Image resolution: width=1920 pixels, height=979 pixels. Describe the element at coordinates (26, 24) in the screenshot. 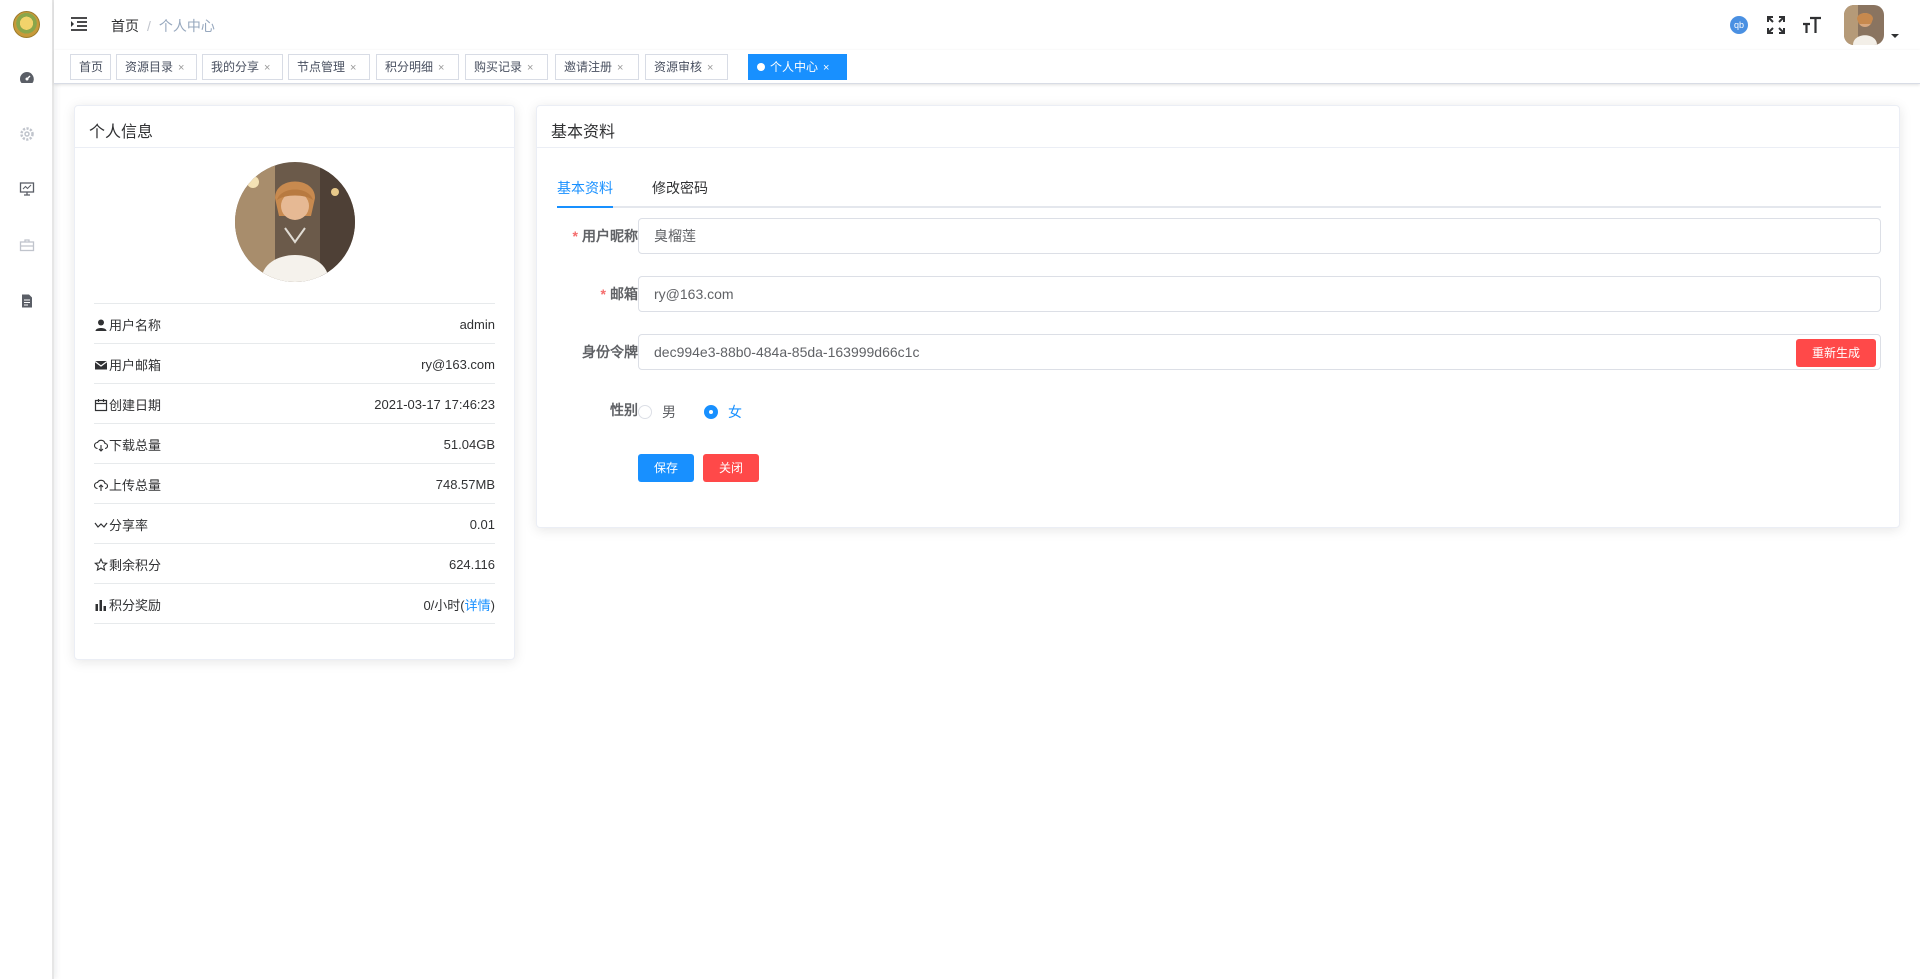

I see `logo` at that location.